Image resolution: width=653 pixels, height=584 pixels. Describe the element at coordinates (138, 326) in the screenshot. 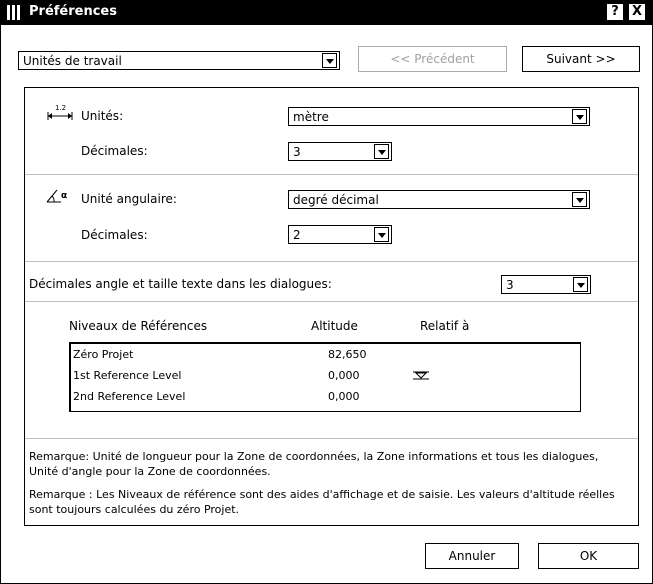

I see `levels-header-name: Niveaux de Références` at that location.